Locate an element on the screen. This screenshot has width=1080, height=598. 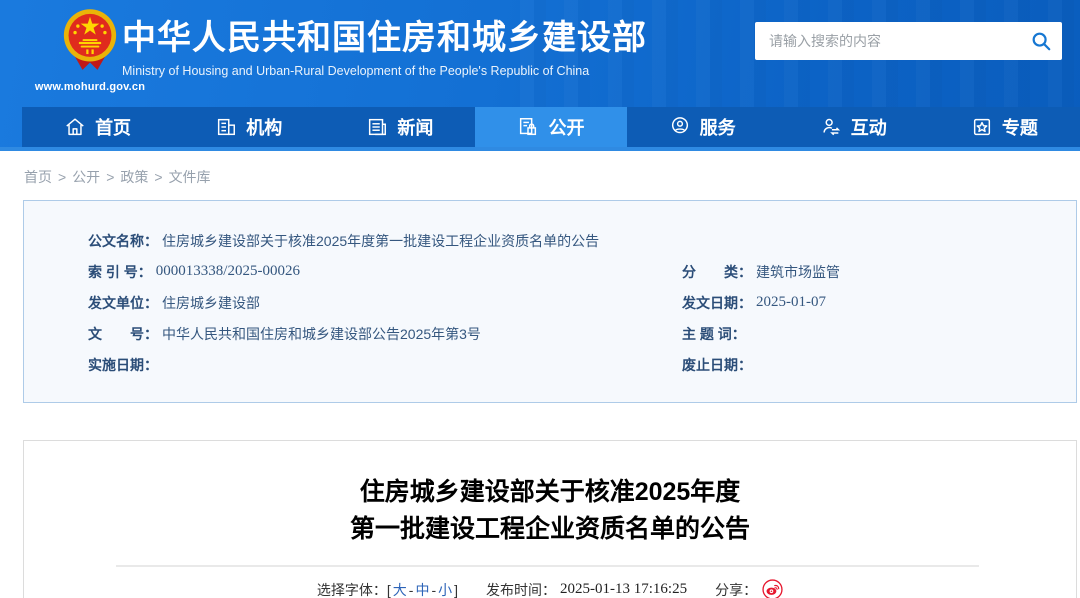
doc-name-row: 公文名称： 住房城乡建设部关于核准2025年度第一批建设工程企业资质名单的公告 is located at coordinates (567, 240).